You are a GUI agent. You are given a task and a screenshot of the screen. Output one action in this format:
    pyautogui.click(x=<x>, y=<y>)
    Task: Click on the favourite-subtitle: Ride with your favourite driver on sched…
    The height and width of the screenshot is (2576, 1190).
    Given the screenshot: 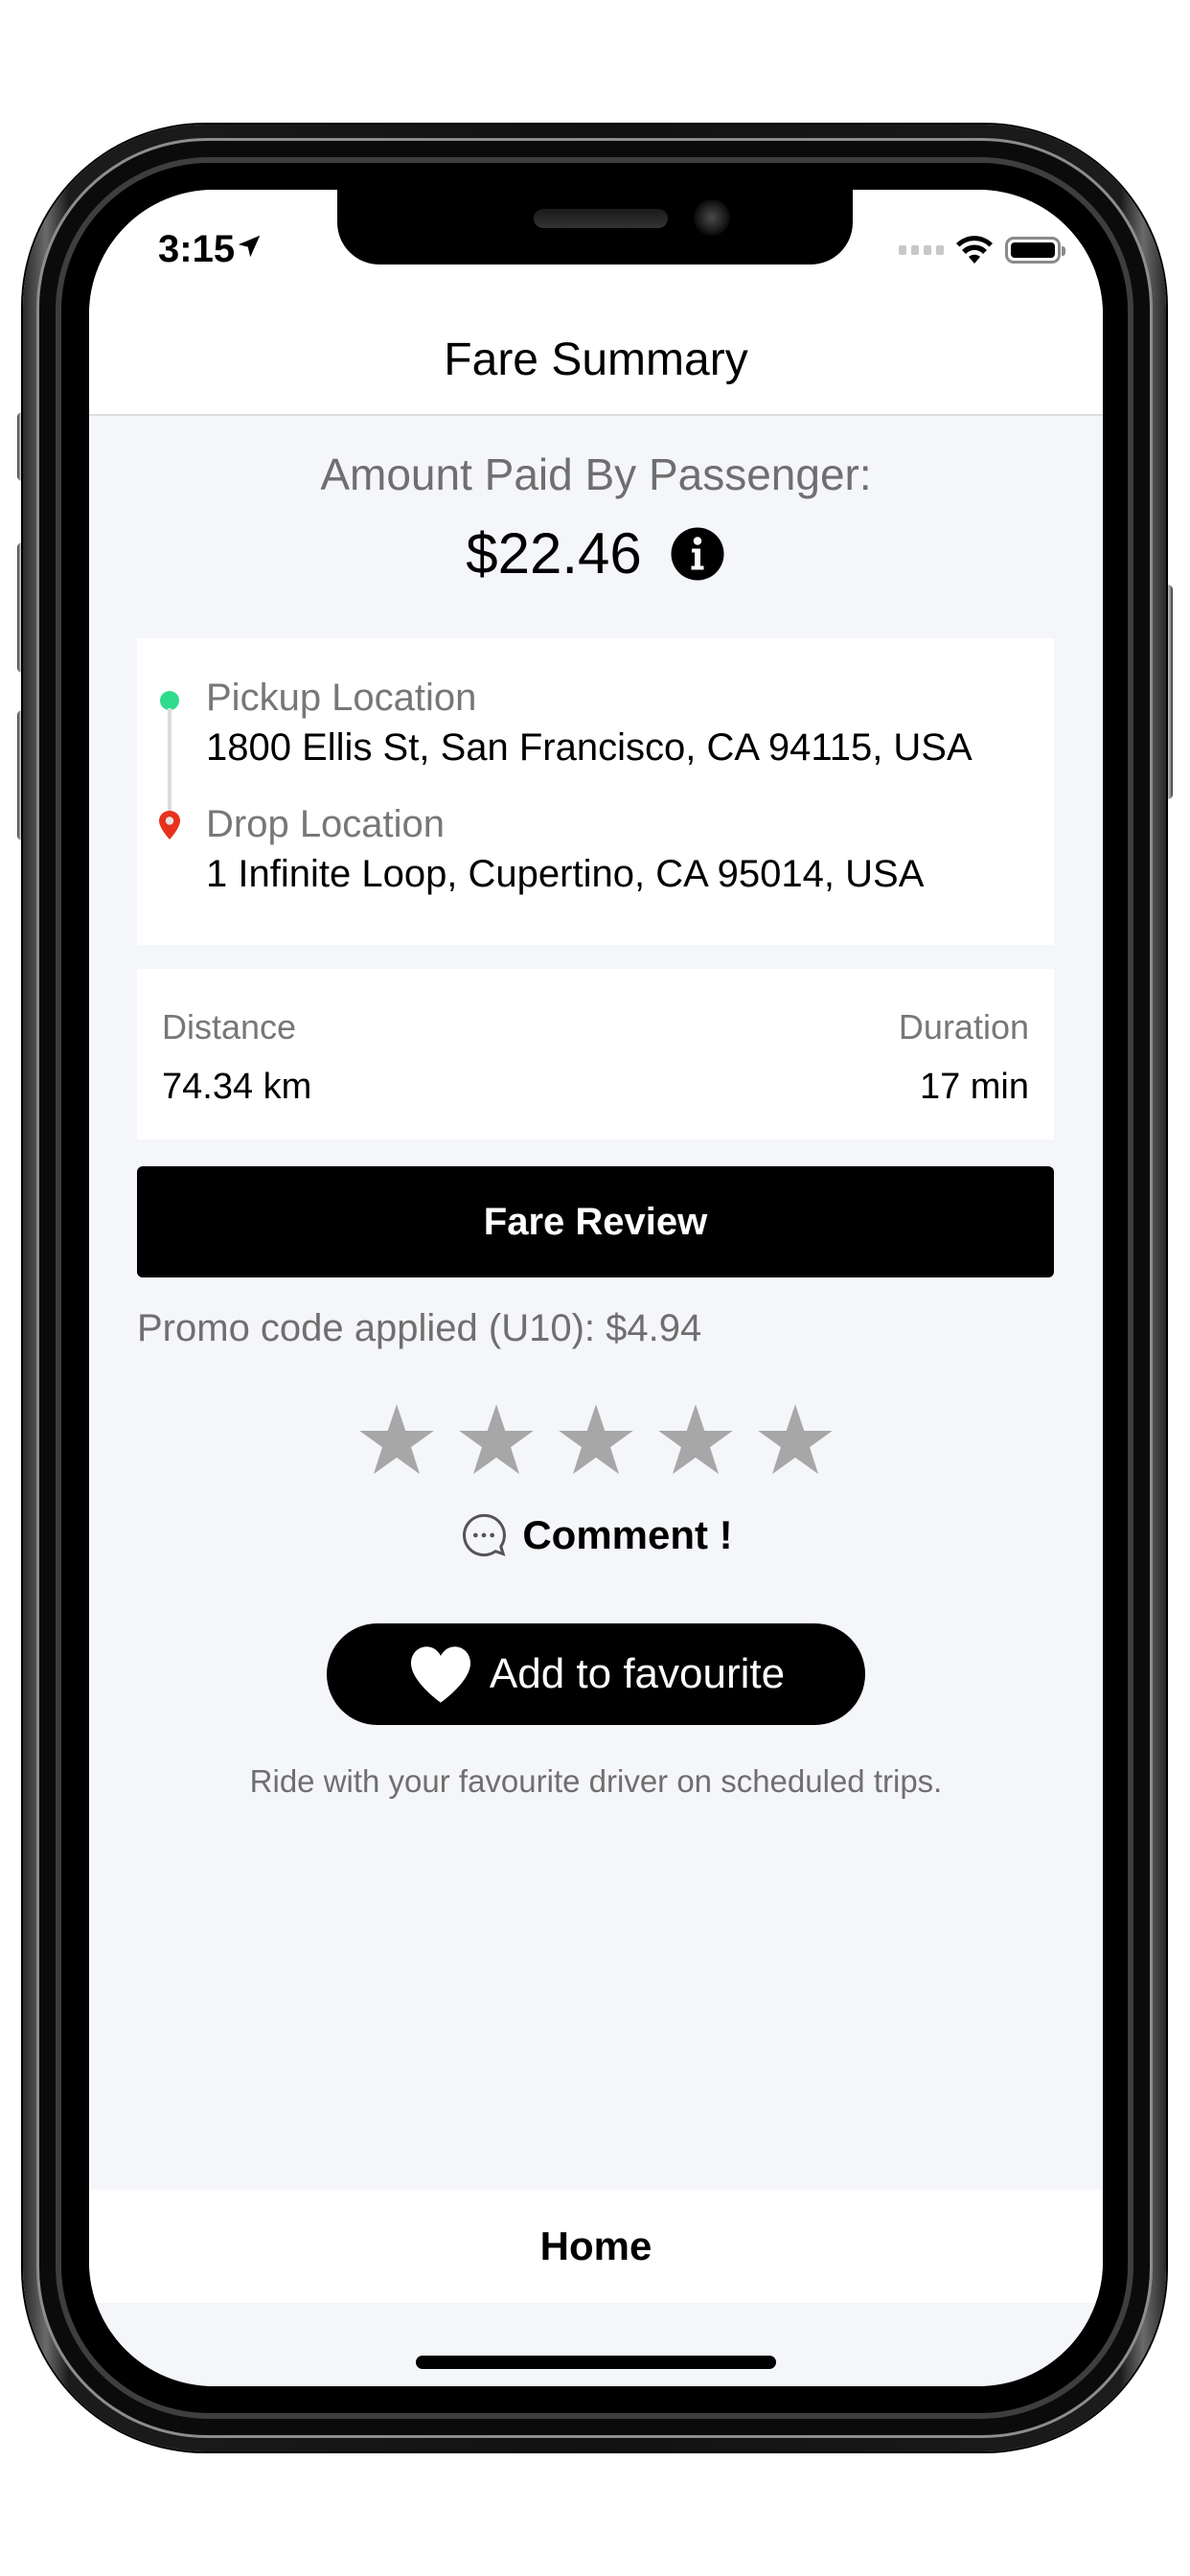 What is the action you would take?
    pyautogui.click(x=596, y=1781)
    